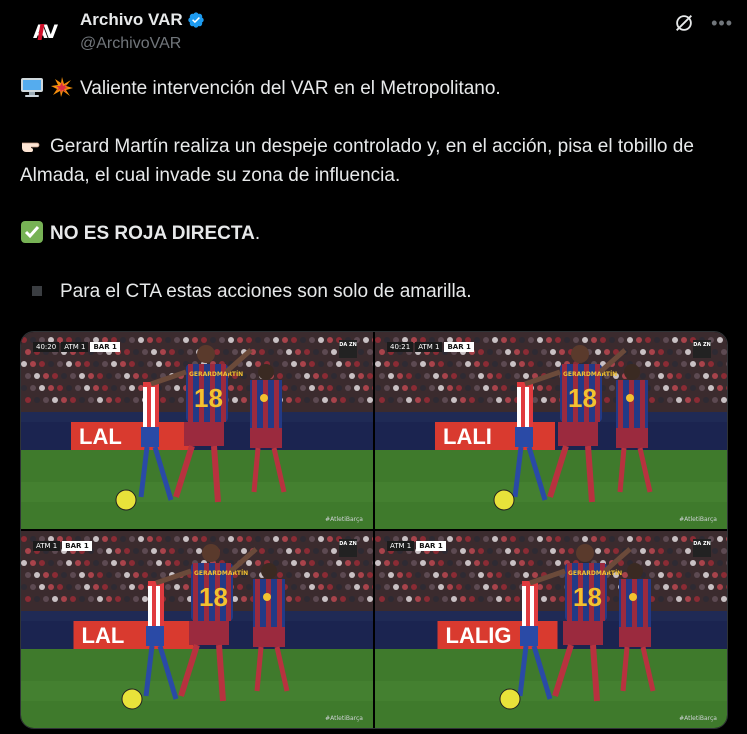 The image size is (747, 734). I want to click on desktop-computer-emoji, so click(32, 87).